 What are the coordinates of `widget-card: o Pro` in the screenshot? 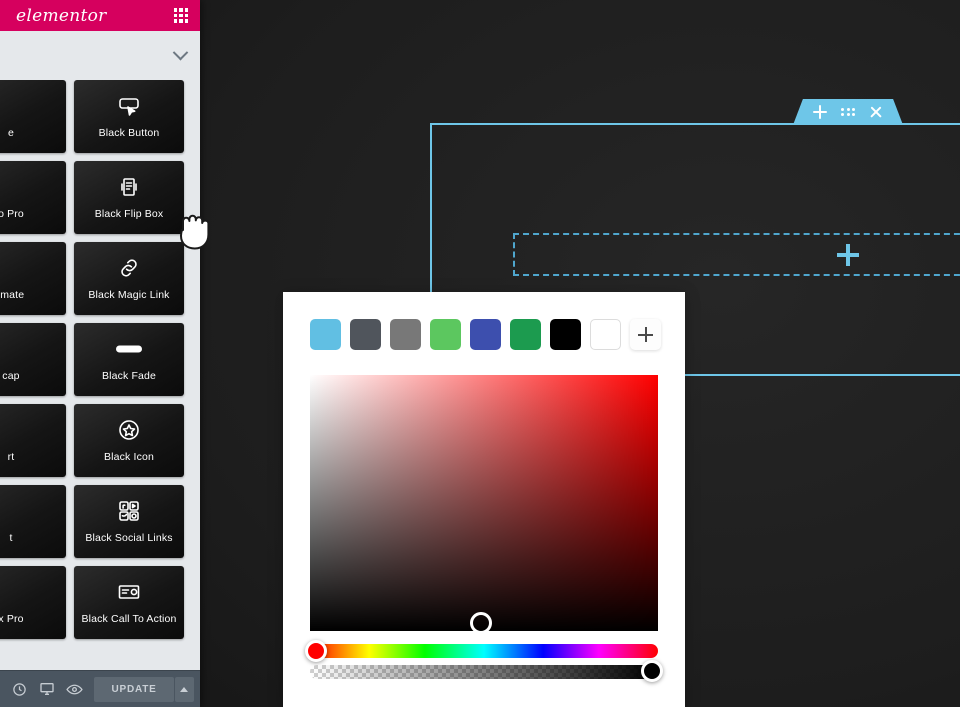 It's located at (33, 197).